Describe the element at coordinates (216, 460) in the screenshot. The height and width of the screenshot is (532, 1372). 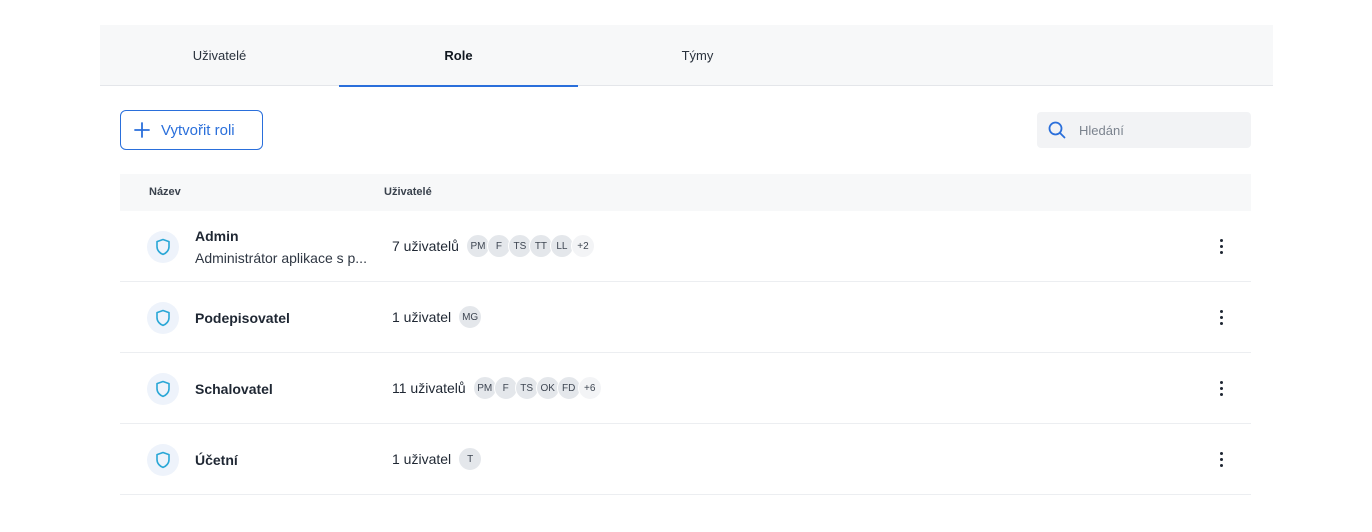
I see `role-name: Účetní` at that location.